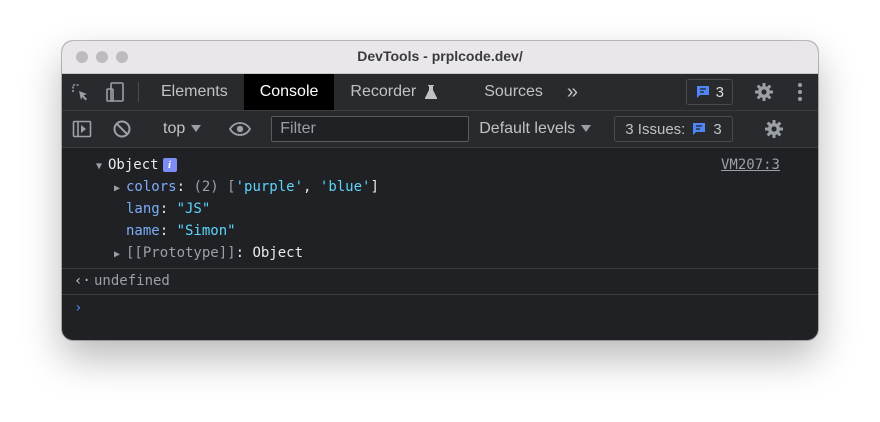  I want to click on log-levels-dropdown: Default levels, so click(535, 129).